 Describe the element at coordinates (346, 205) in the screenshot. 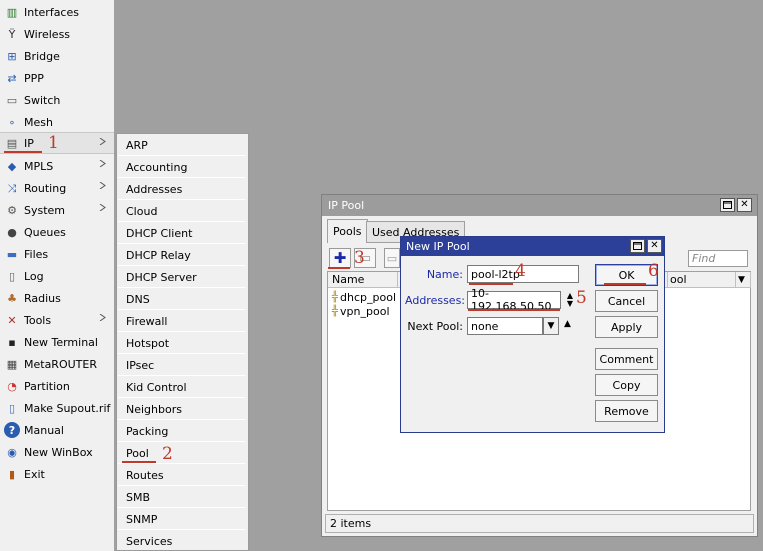

I see `window-title: IP Pool` at that location.